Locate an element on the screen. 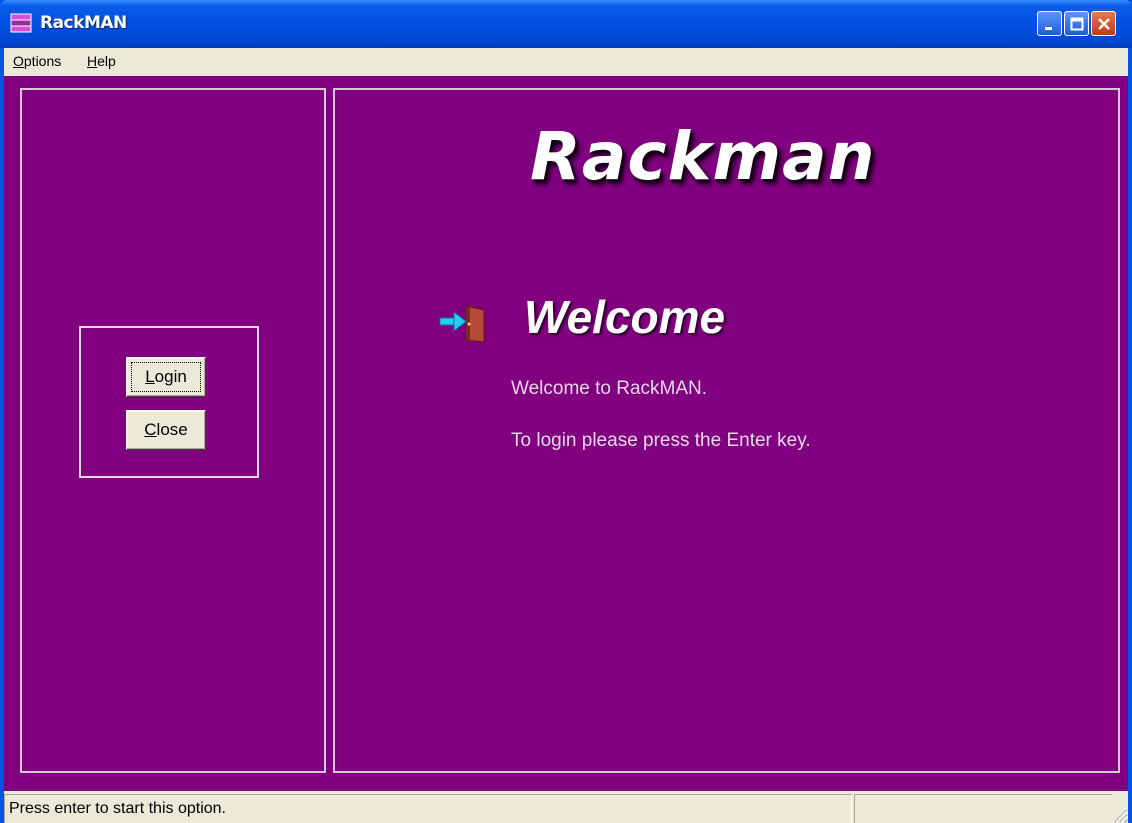  resize-grip-icon is located at coordinates (1119, 814).